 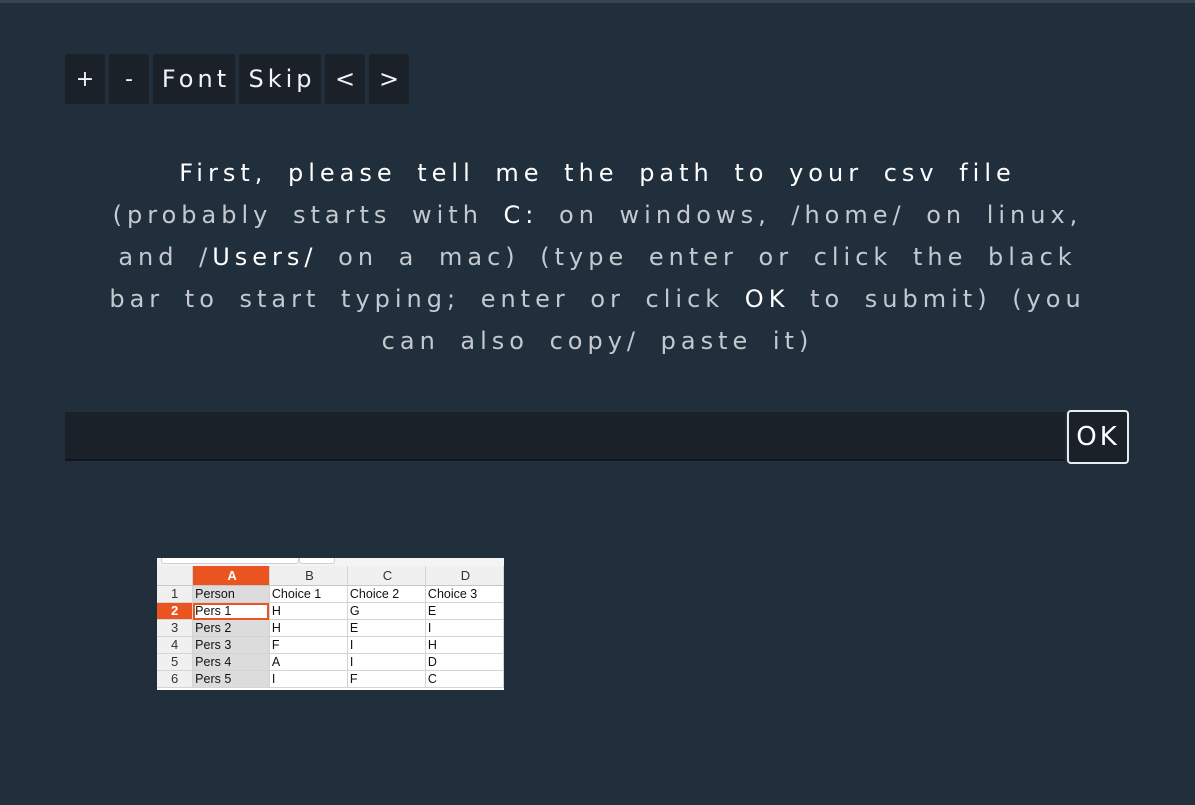 I want to click on spreadsheet-toolbar-edge, so click(x=330, y=562).